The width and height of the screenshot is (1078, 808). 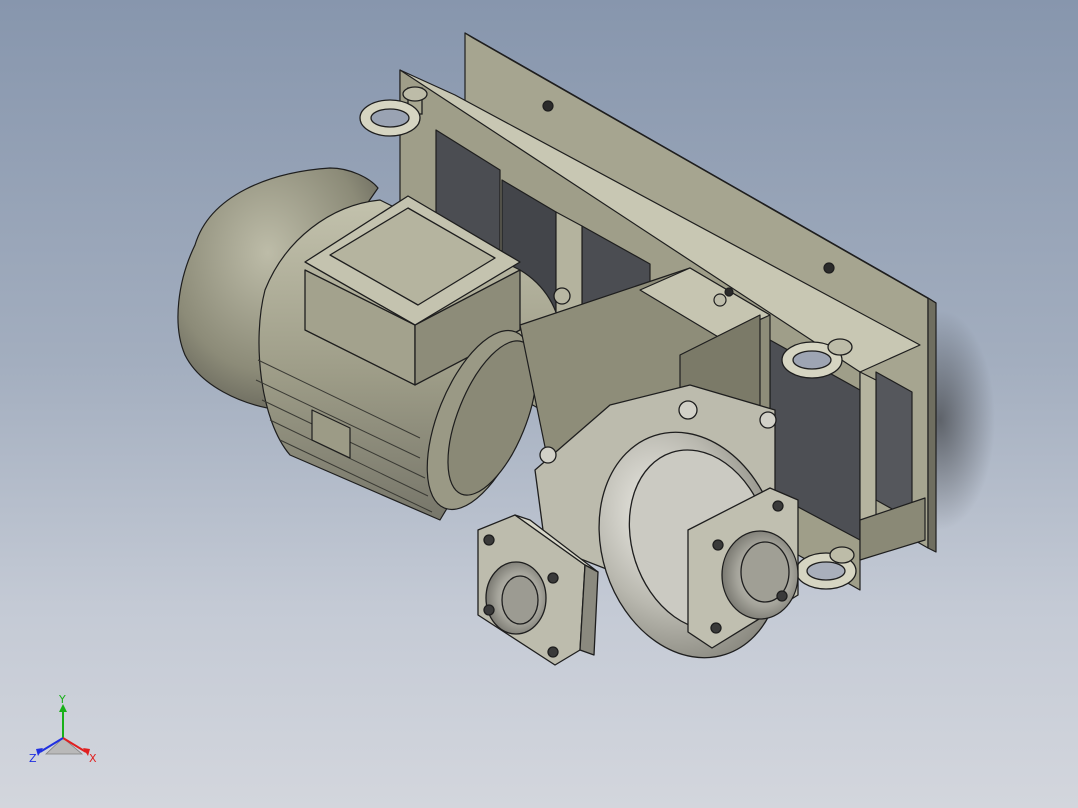 What do you see at coordinates (39, 752) in the screenshot?
I see `triad-z-arrow` at bounding box center [39, 752].